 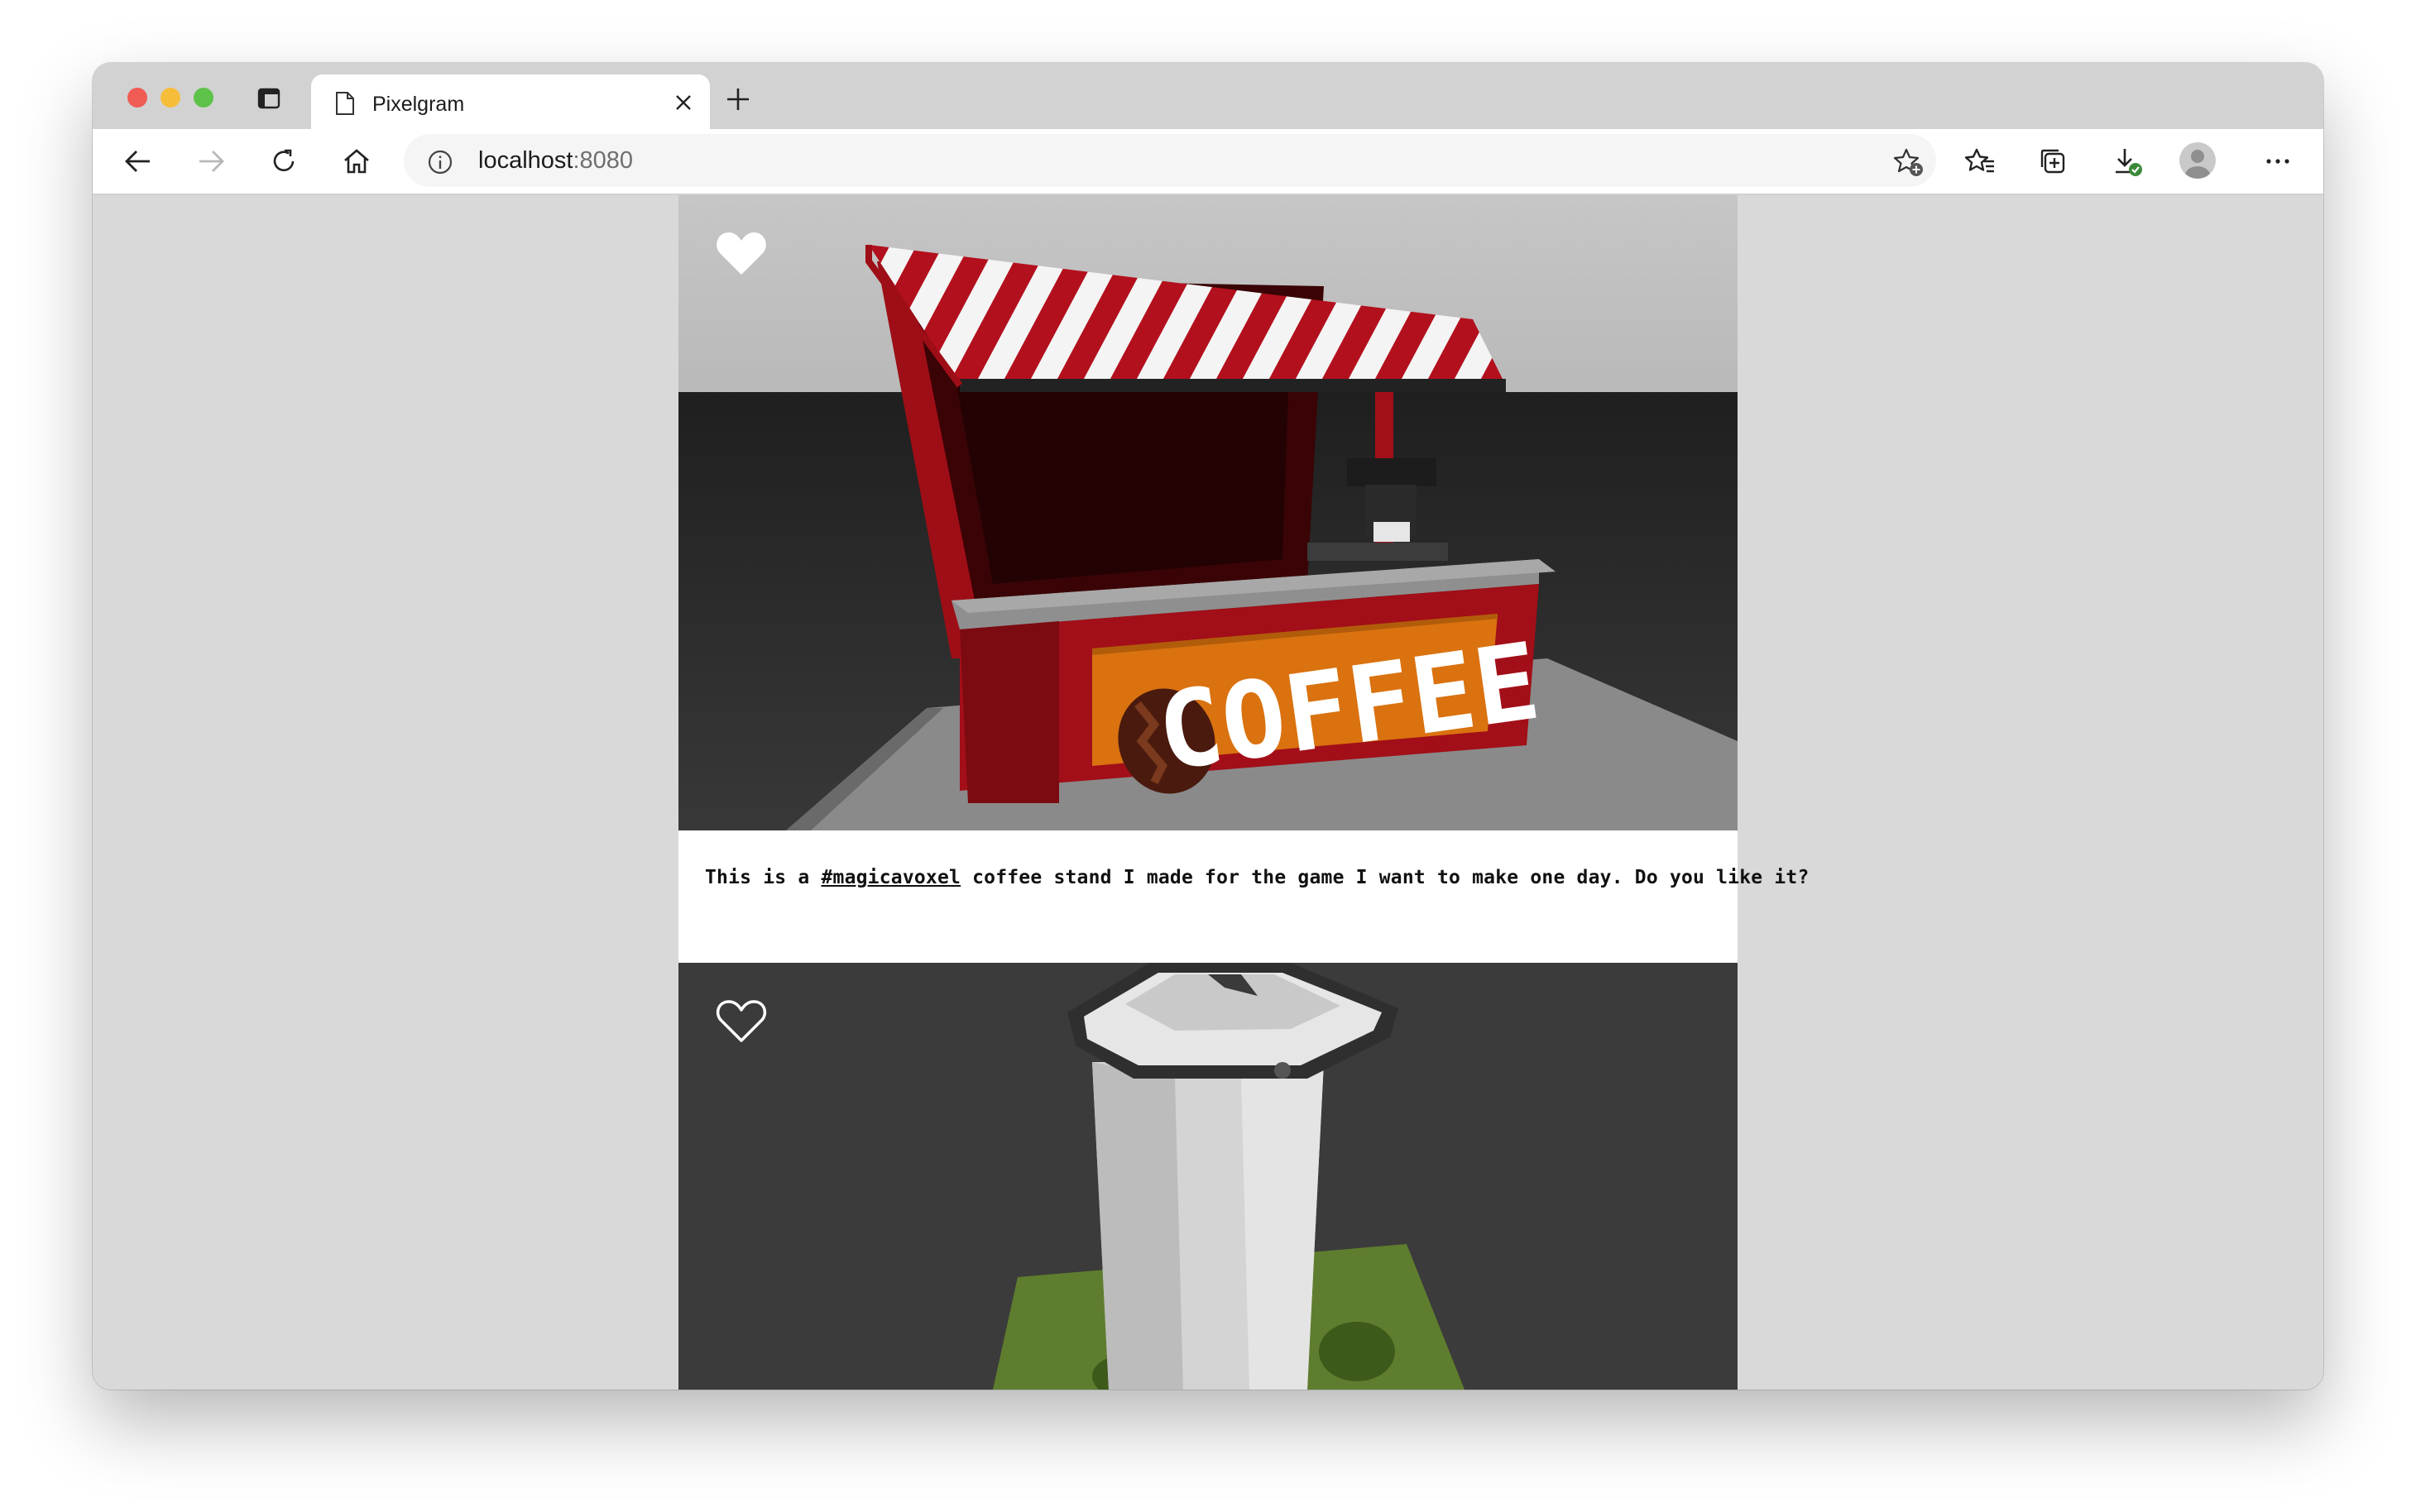 I want to click on hashtag-link: #magicavoxel, so click(x=891, y=877).